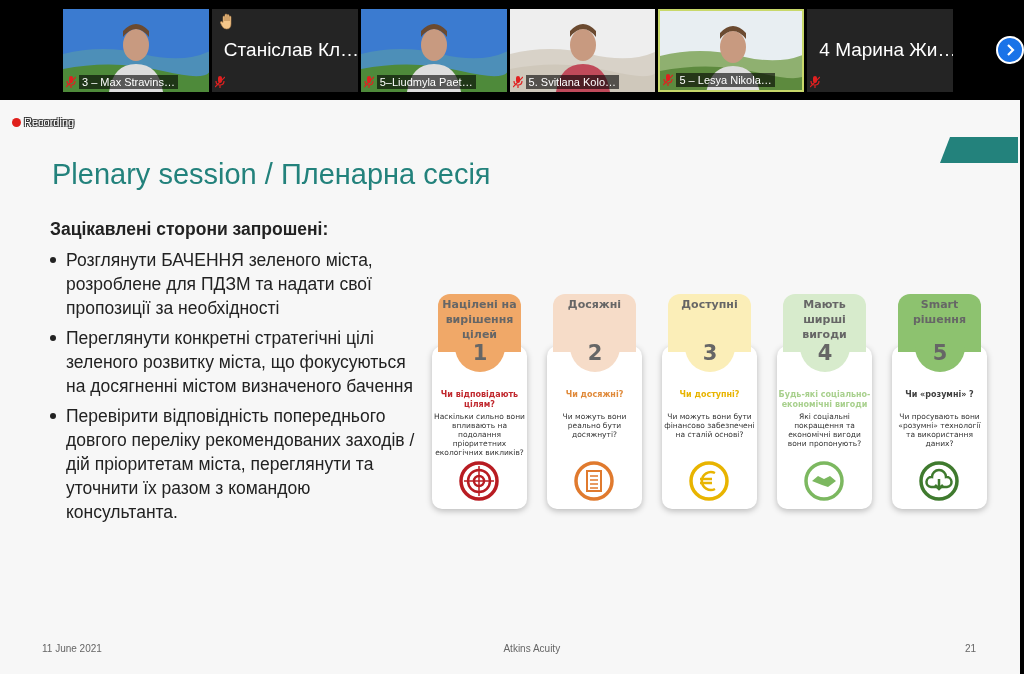 The image size is (1024, 674). What do you see at coordinates (240, 362) in the screenshot?
I see `bullet-text: Переглянути конкретні стратегічні цілі зеленого розвитку міста, що фокусуються на досягненні містом визначеного бачення` at bounding box center [240, 362].